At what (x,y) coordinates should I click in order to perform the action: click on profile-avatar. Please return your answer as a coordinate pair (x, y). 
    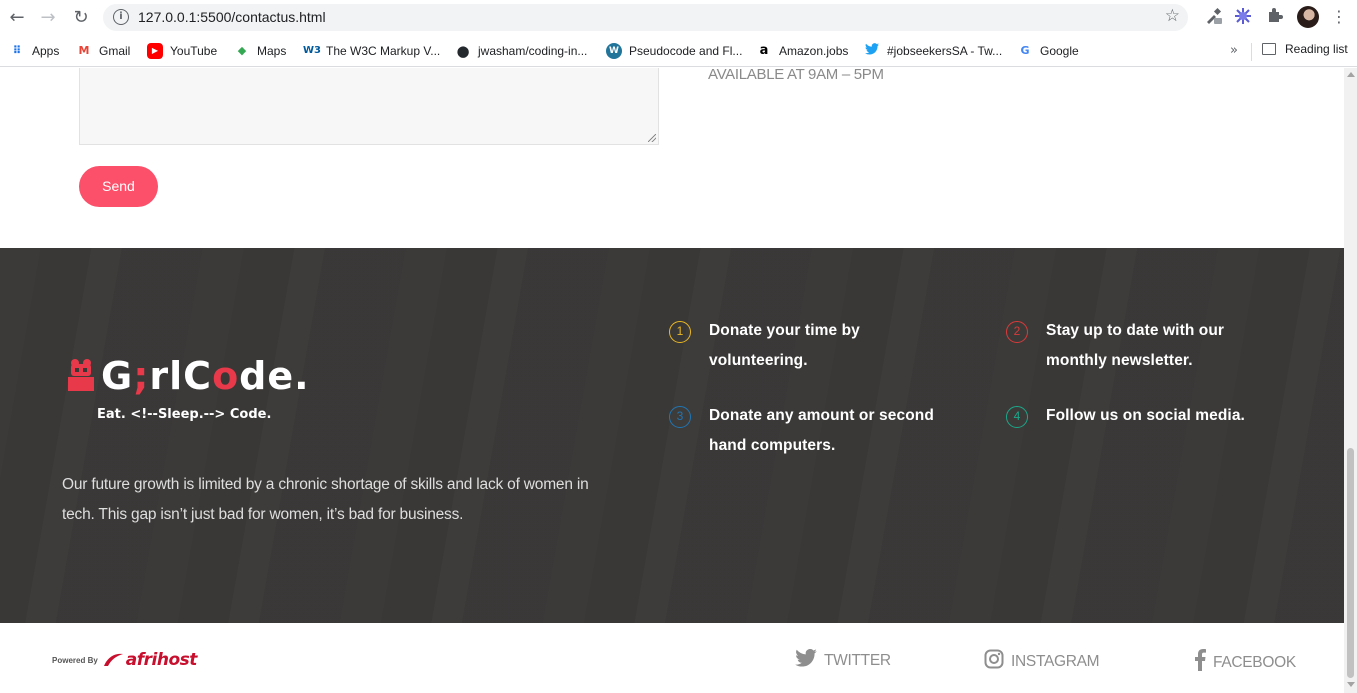
    Looking at the image, I should click on (1308, 17).